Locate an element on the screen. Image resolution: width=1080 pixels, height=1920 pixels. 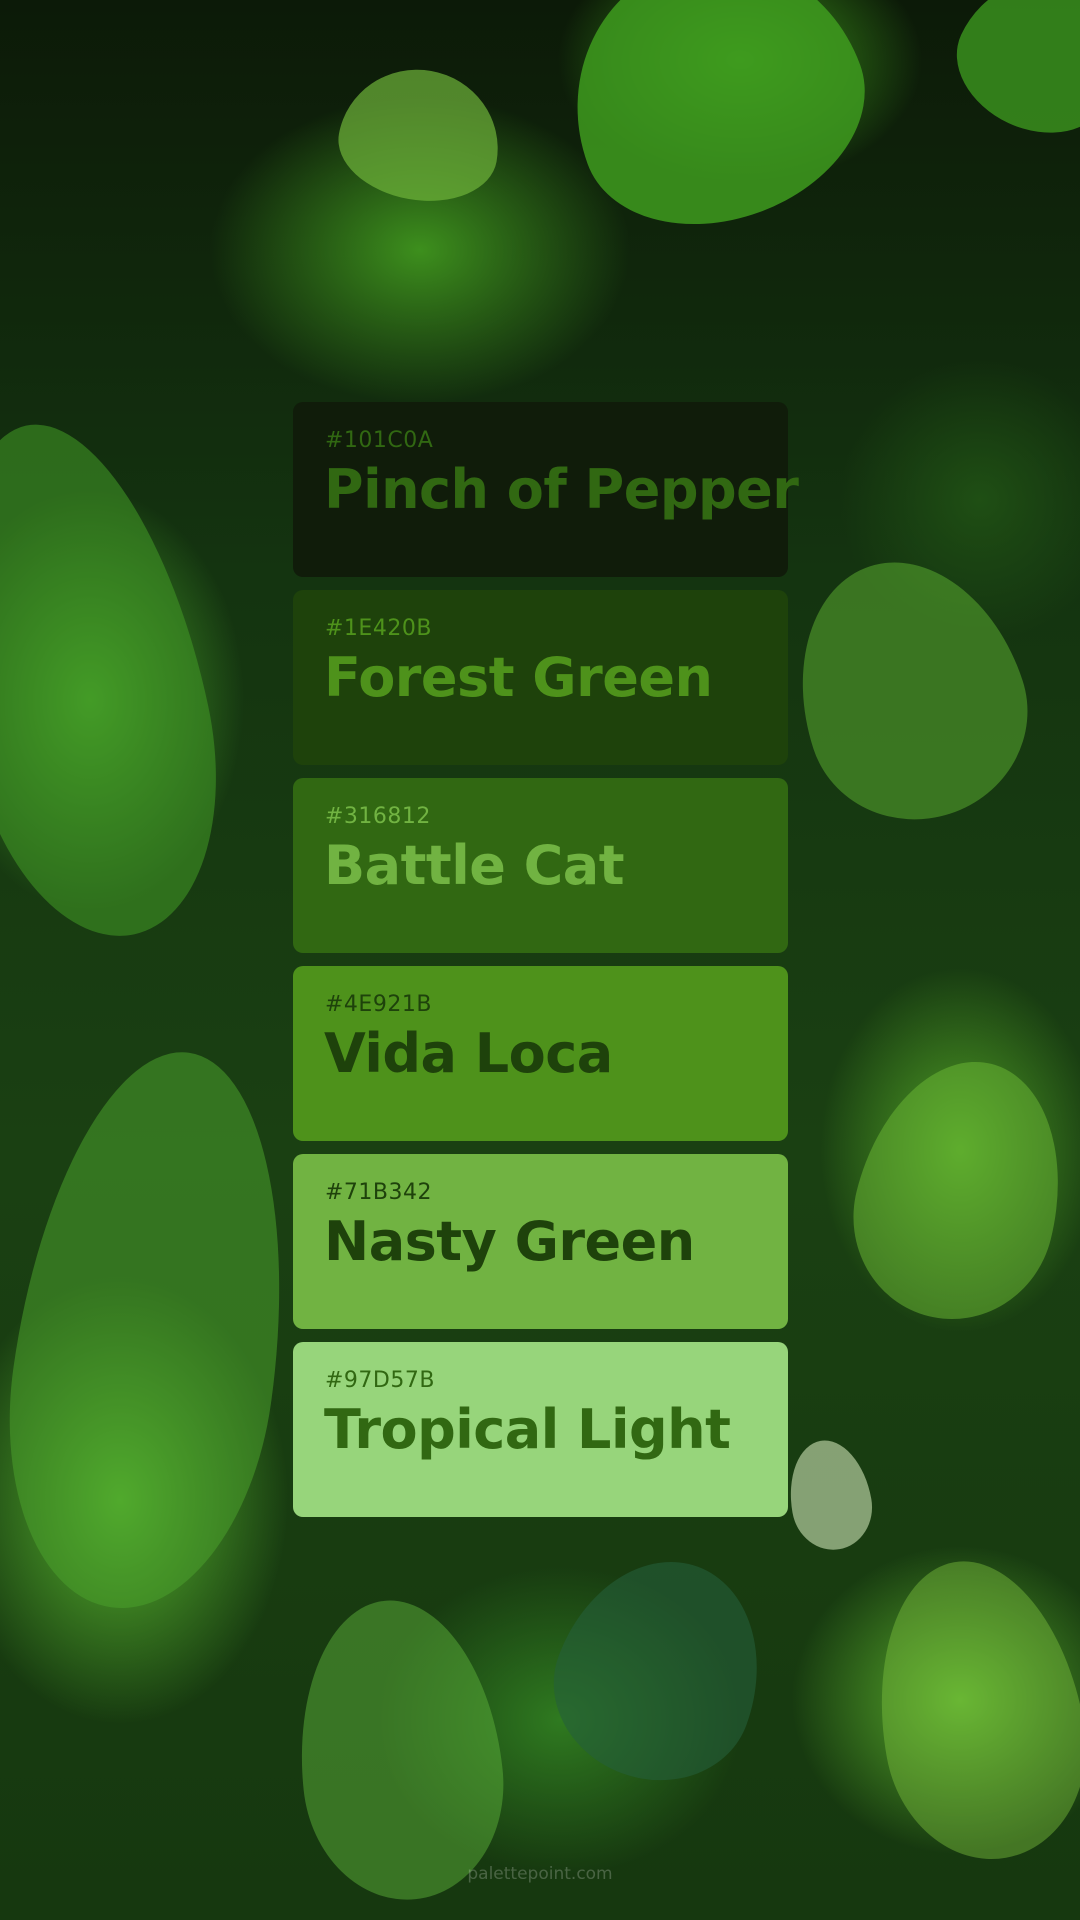
swatch-vida-loca: #4E921B Vida Loca is located at coordinates (540, 1053).